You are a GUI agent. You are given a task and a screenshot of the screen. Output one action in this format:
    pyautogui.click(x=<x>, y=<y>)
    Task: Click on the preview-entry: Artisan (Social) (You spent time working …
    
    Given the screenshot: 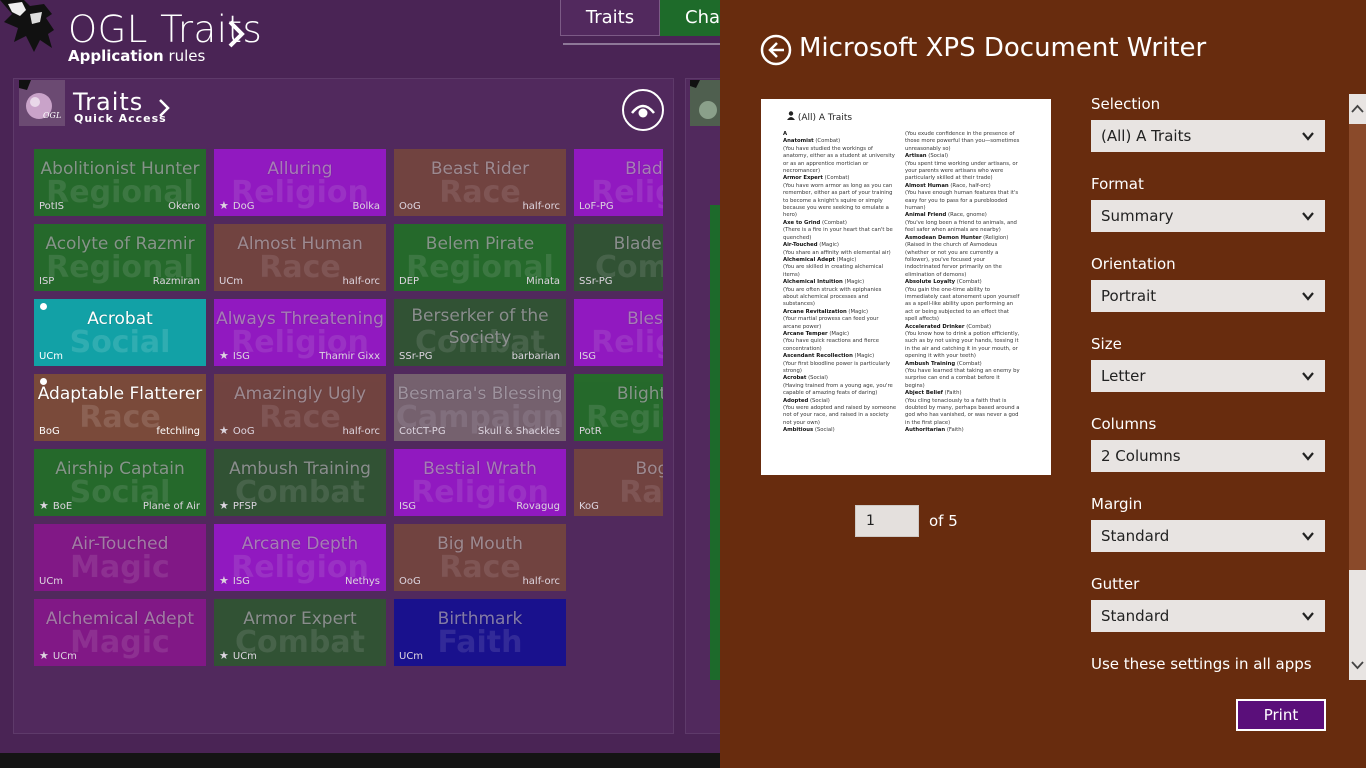 What is the action you would take?
    pyautogui.click(x=962, y=168)
    